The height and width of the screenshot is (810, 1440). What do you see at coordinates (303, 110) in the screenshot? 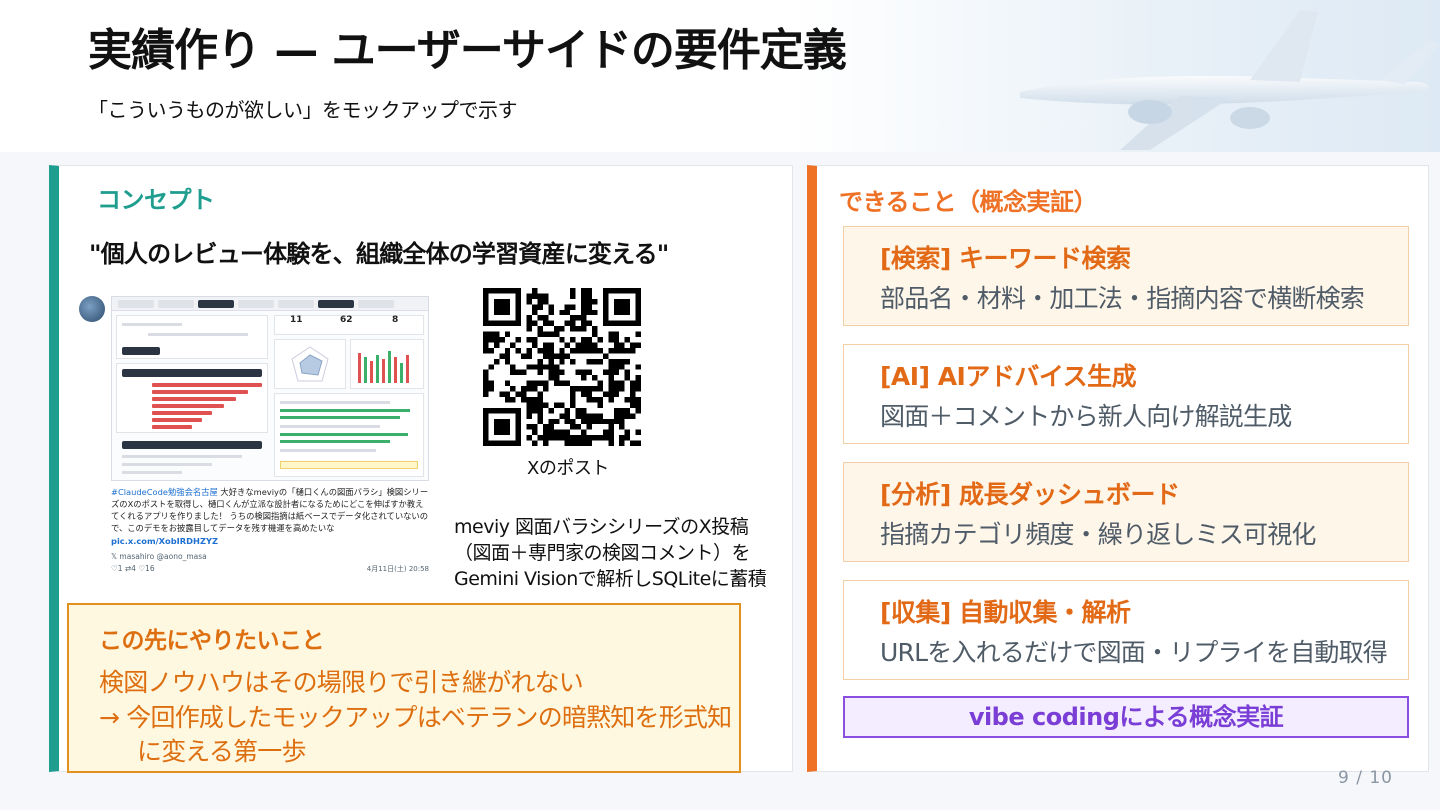
I see `page-subtitle: 「こういうものが欲しい」をモックアップで示す` at bounding box center [303, 110].